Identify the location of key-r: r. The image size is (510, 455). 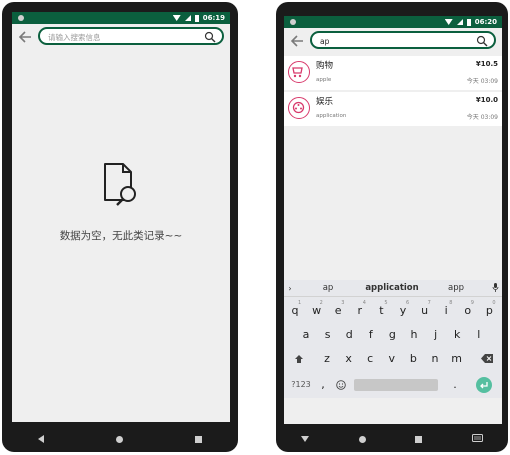
(360, 311).